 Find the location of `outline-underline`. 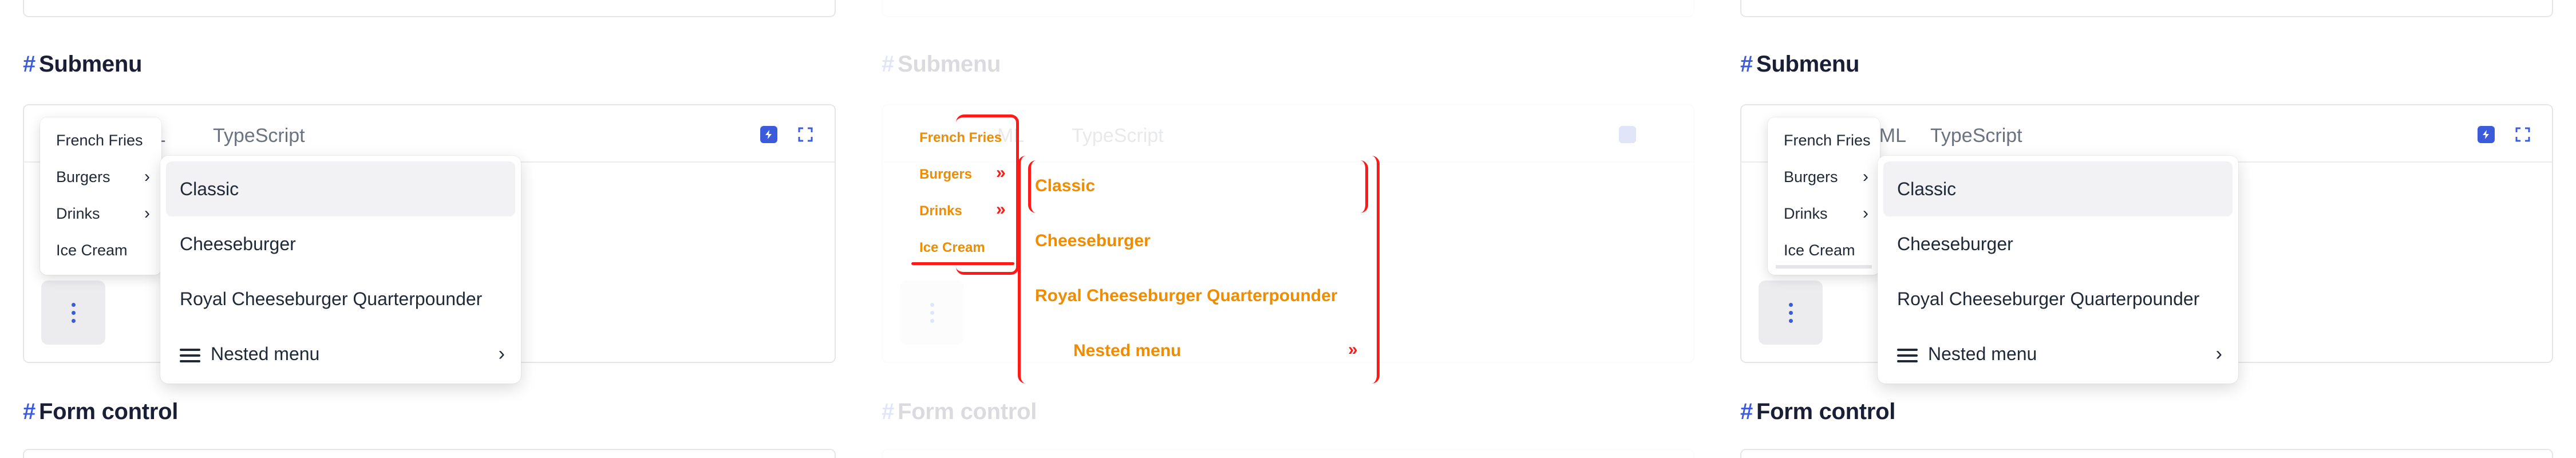

outline-underline is located at coordinates (962, 264).